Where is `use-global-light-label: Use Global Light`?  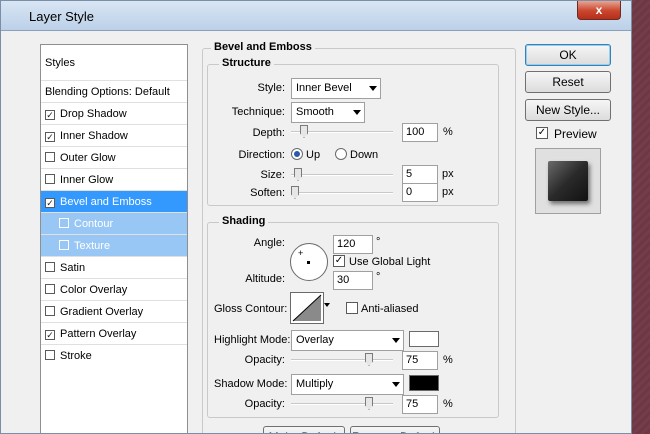 use-global-light-label: Use Global Light is located at coordinates (390, 262).